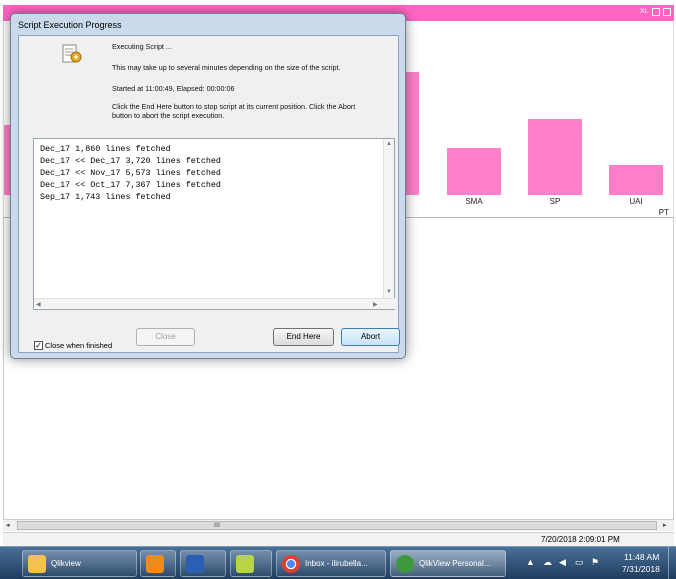  I want to click on log-horizontal-scrollbar: ◀ ▶, so click(214, 303).